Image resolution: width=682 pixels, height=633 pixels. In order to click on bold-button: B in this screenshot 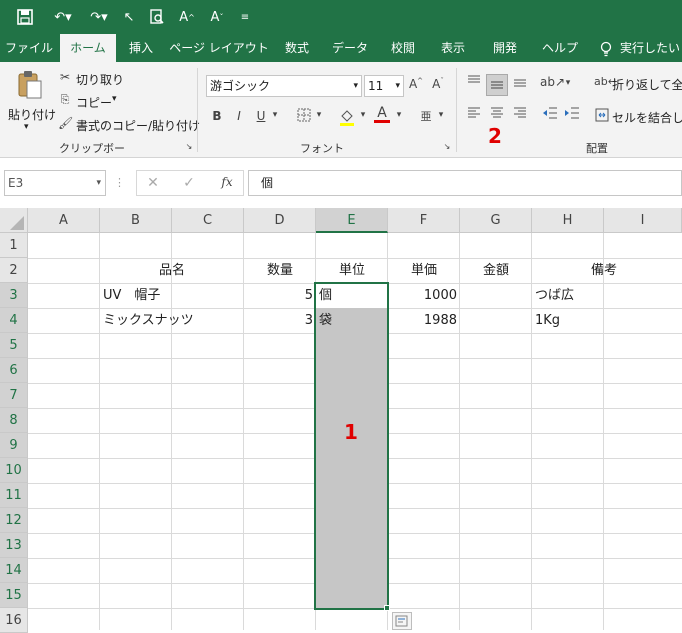, I will do `click(217, 116)`.